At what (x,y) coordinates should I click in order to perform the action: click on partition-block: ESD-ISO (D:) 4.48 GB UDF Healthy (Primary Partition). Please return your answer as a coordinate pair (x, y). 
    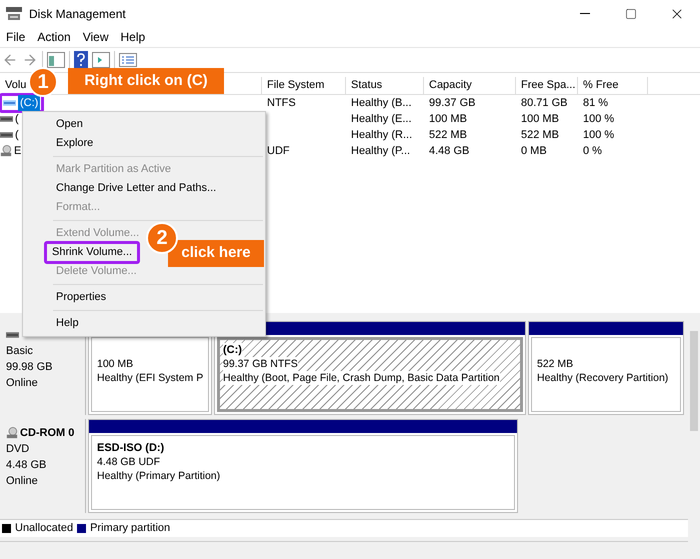
    Looking at the image, I should click on (303, 466).